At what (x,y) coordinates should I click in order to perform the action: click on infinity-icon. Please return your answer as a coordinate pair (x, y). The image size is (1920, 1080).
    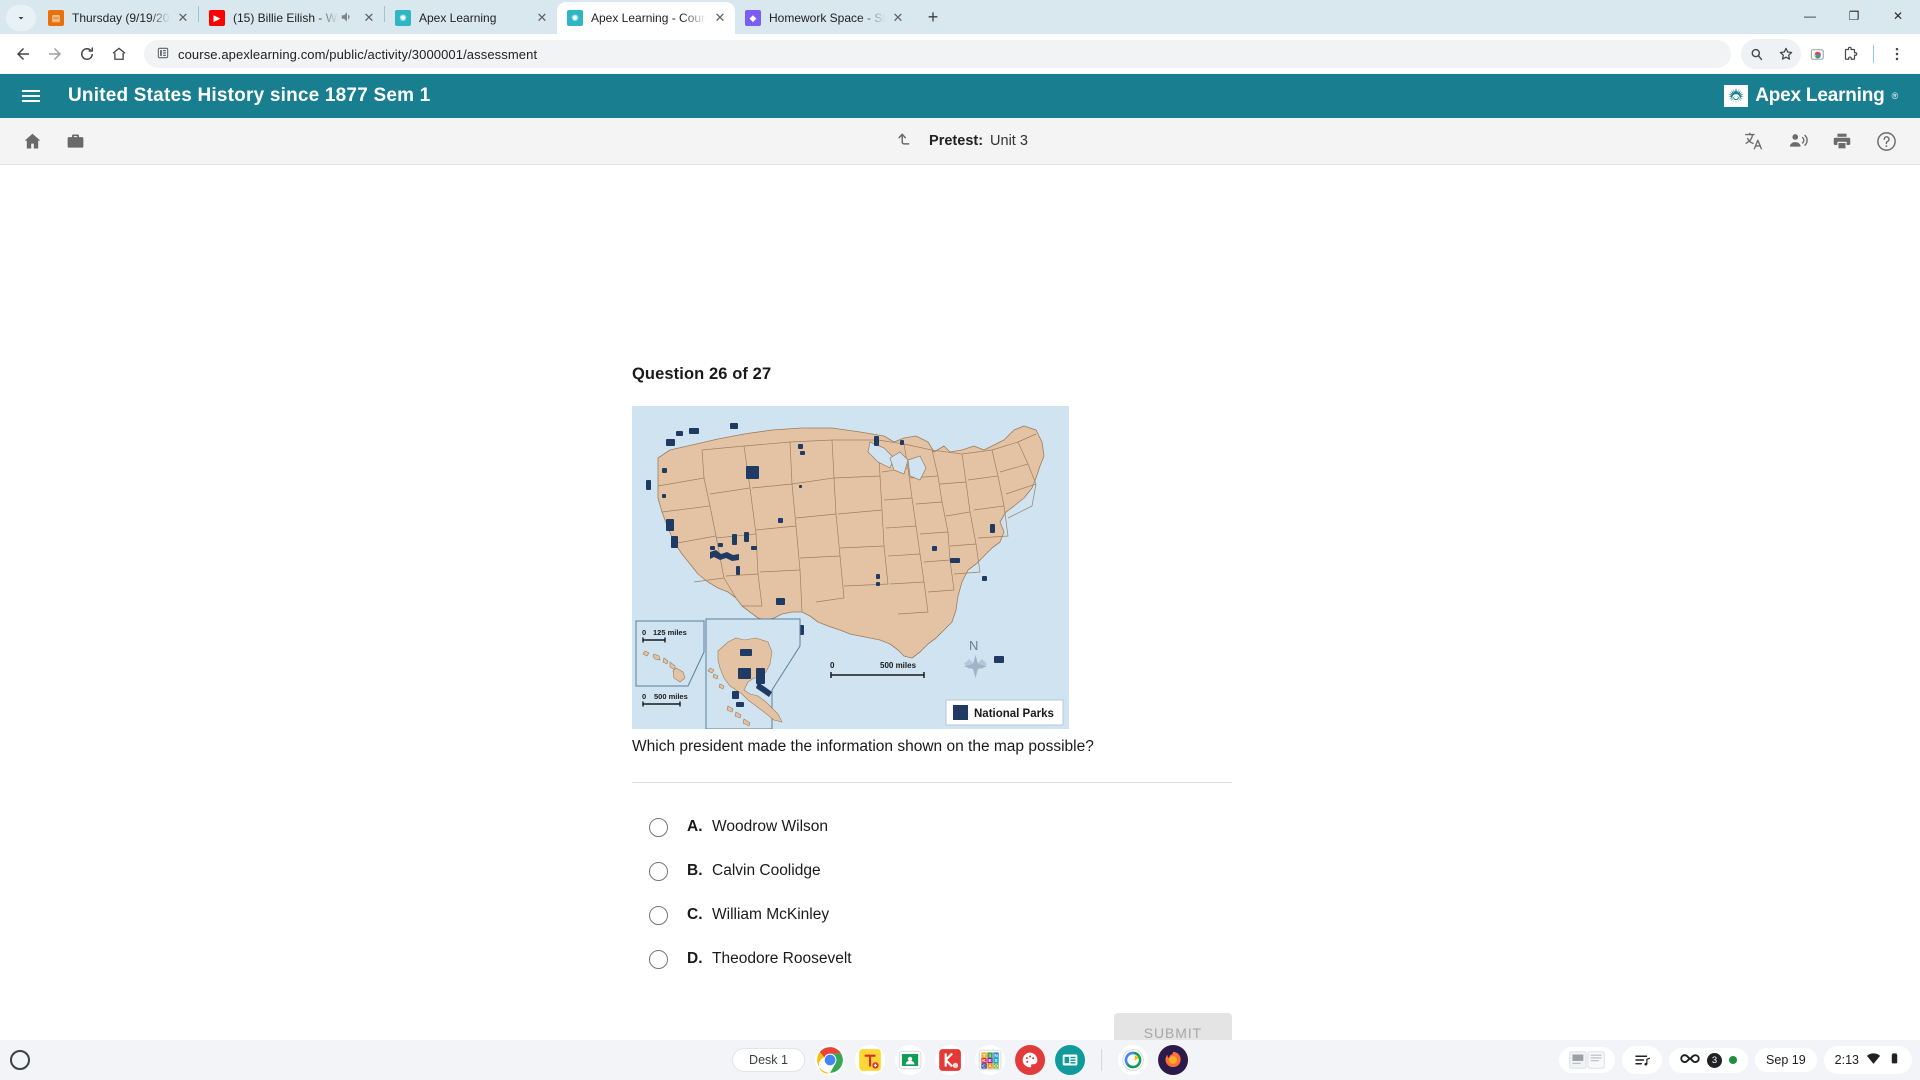
    Looking at the image, I should click on (1690, 1060).